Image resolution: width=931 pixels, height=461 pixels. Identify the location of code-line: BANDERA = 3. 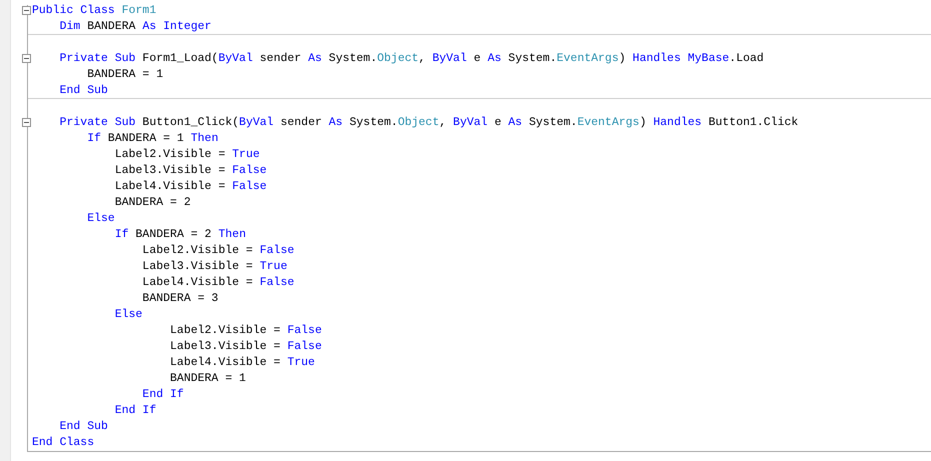
(179, 298).